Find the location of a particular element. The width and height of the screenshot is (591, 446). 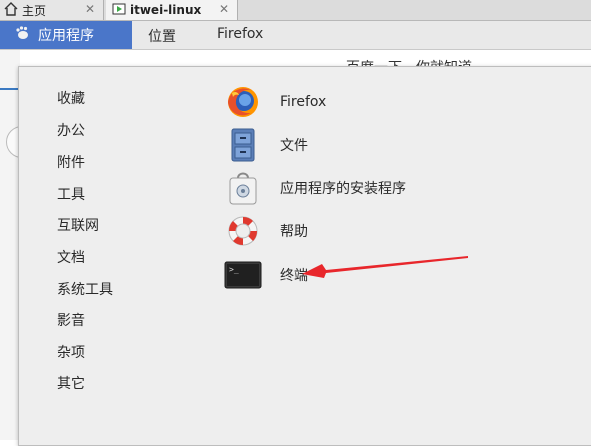

help-lifebuoy-icon is located at coordinates (243, 231).